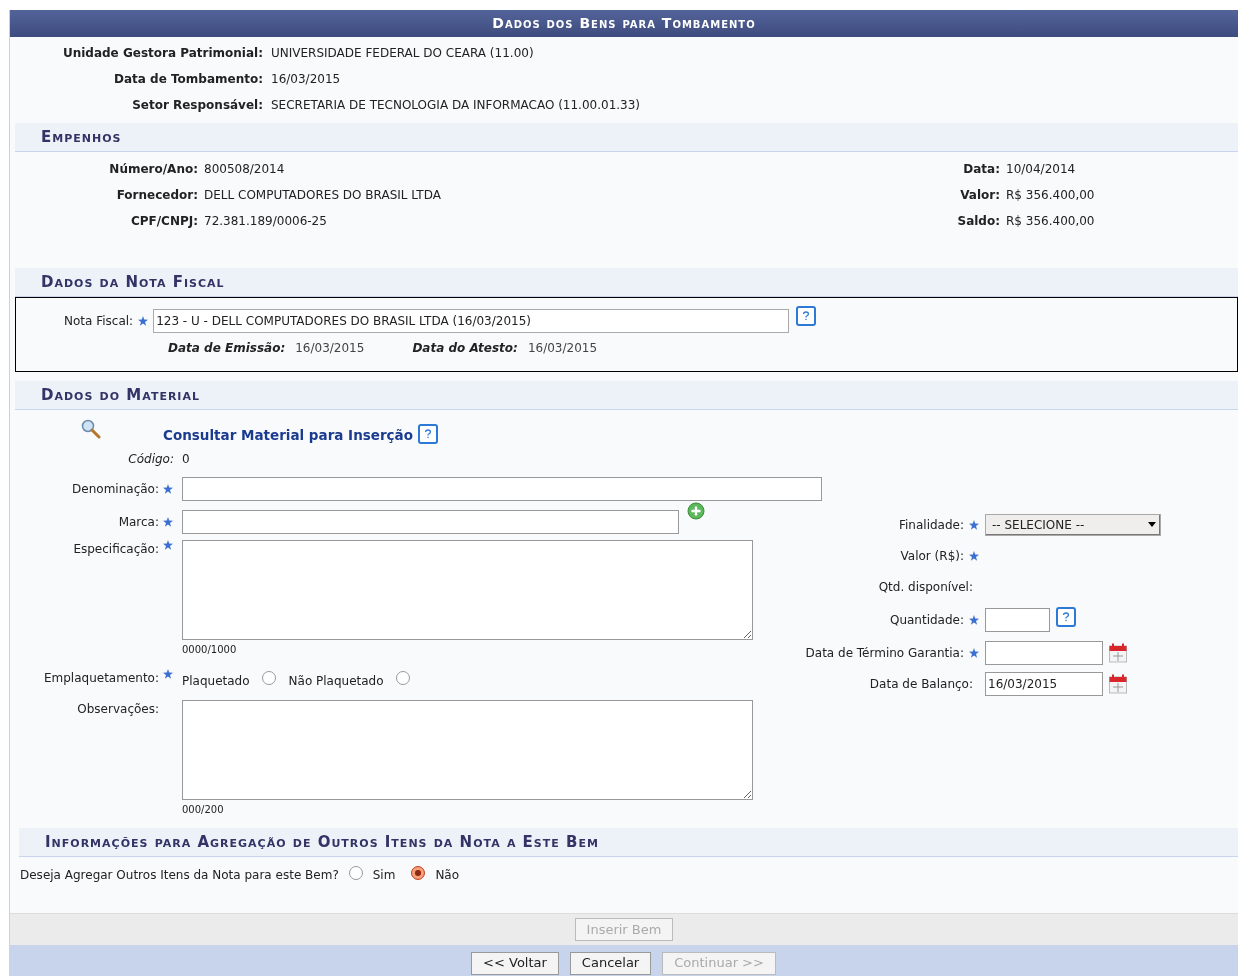  Describe the element at coordinates (925, 587) in the screenshot. I see `field-label: Qtd. disponível:` at that location.